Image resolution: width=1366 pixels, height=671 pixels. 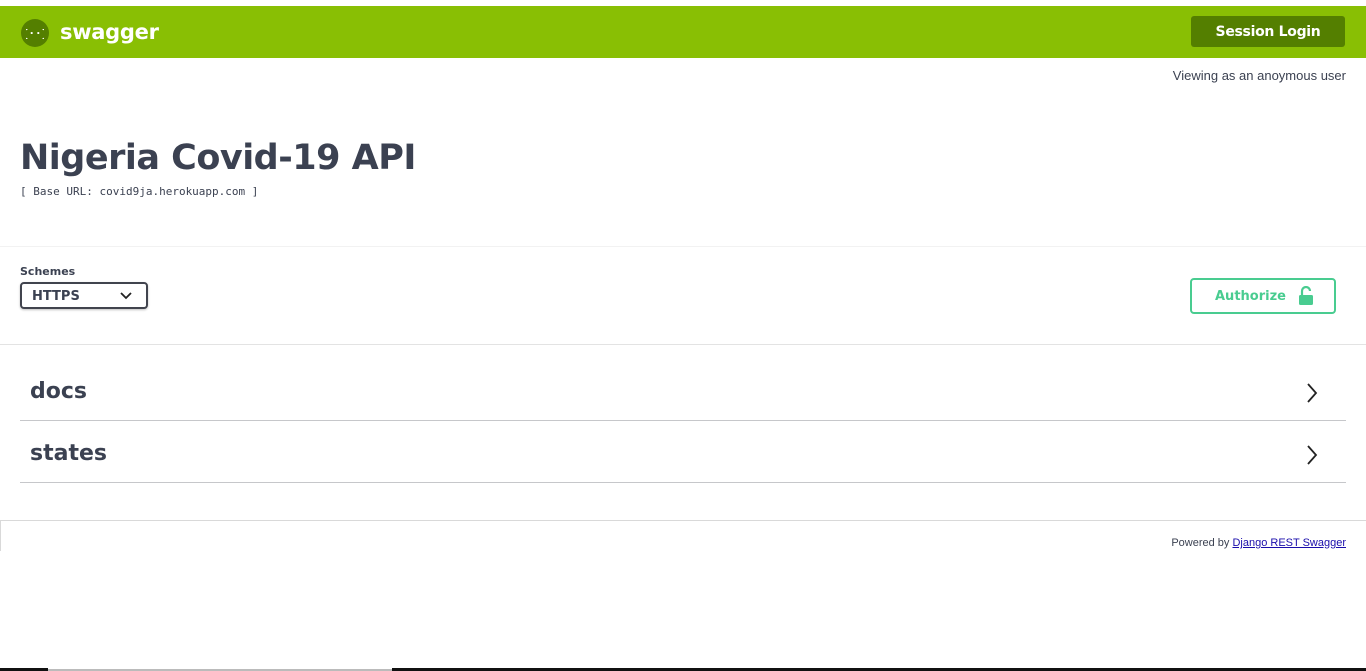 What do you see at coordinates (683, 32) in the screenshot?
I see `top-bar: {··} swagger Session Login` at bounding box center [683, 32].